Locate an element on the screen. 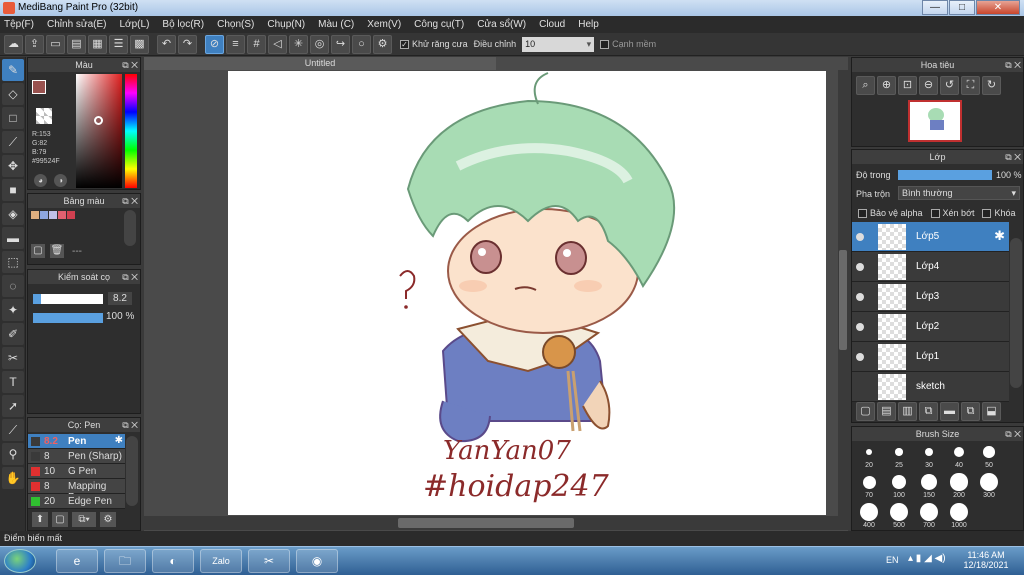 The image size is (1024, 575). eyedropper-tool-icon: ⚲ is located at coordinates (13, 454).